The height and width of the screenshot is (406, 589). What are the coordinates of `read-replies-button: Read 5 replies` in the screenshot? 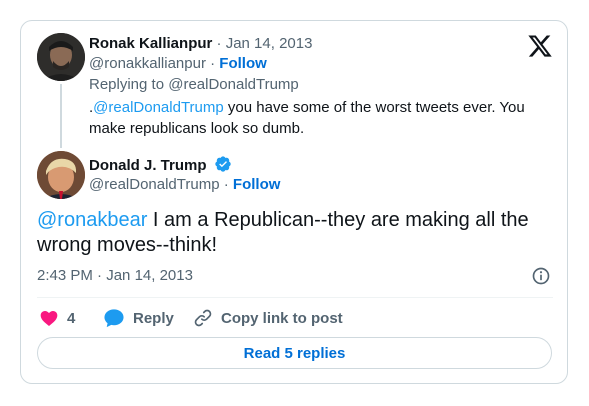 It's located at (294, 353).